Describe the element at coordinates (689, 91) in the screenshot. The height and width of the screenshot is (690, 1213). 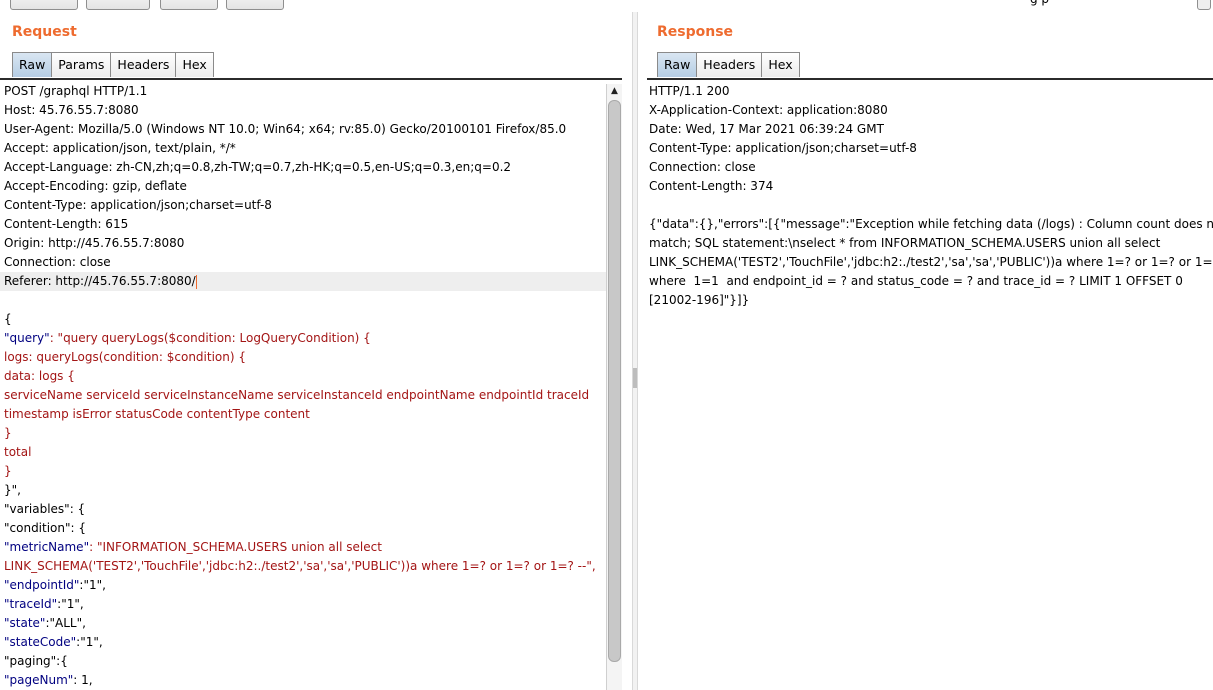
I see `response-line: HTTP/1.1 200` at that location.